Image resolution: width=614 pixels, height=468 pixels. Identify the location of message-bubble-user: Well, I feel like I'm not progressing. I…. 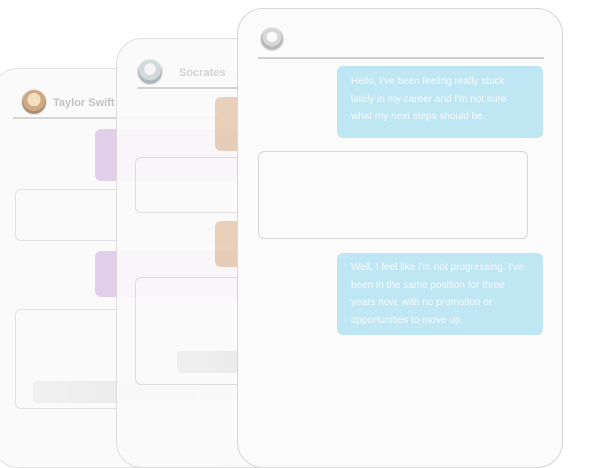
(440, 294).